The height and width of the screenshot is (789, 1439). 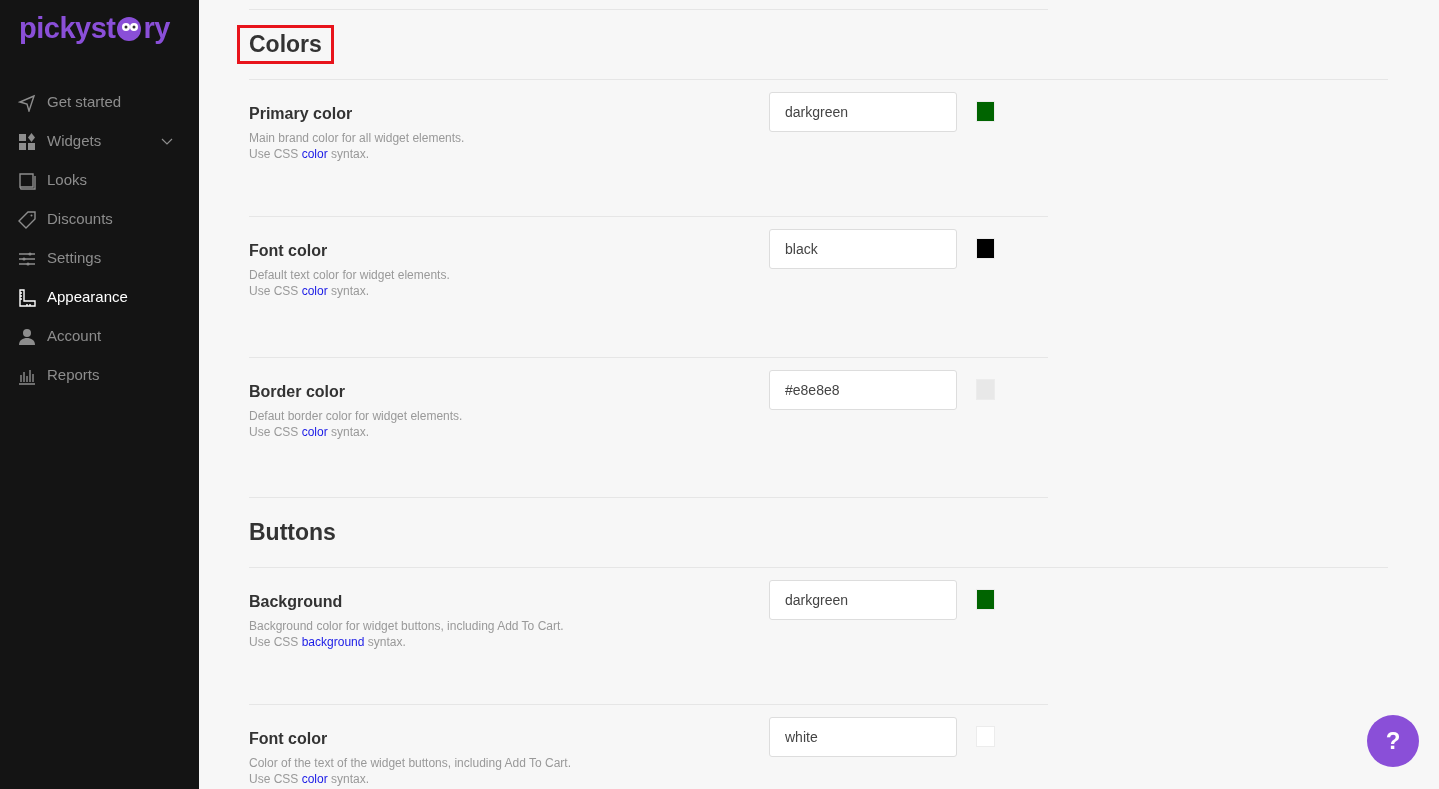 I want to click on book-icon, so click(x=27, y=180).